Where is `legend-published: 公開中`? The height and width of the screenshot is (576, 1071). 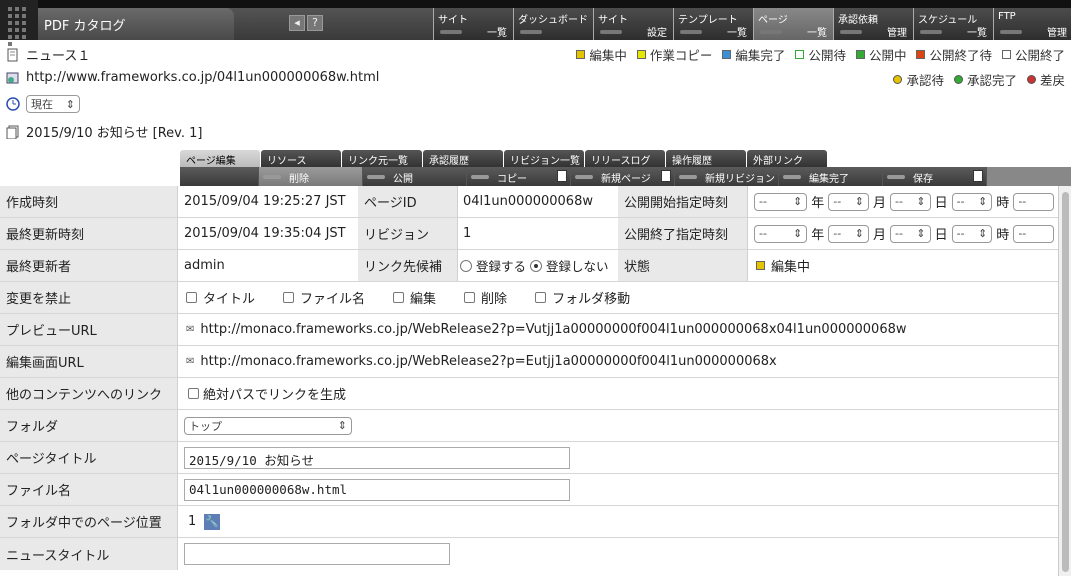 legend-published: 公開中 is located at coordinates (880, 54).